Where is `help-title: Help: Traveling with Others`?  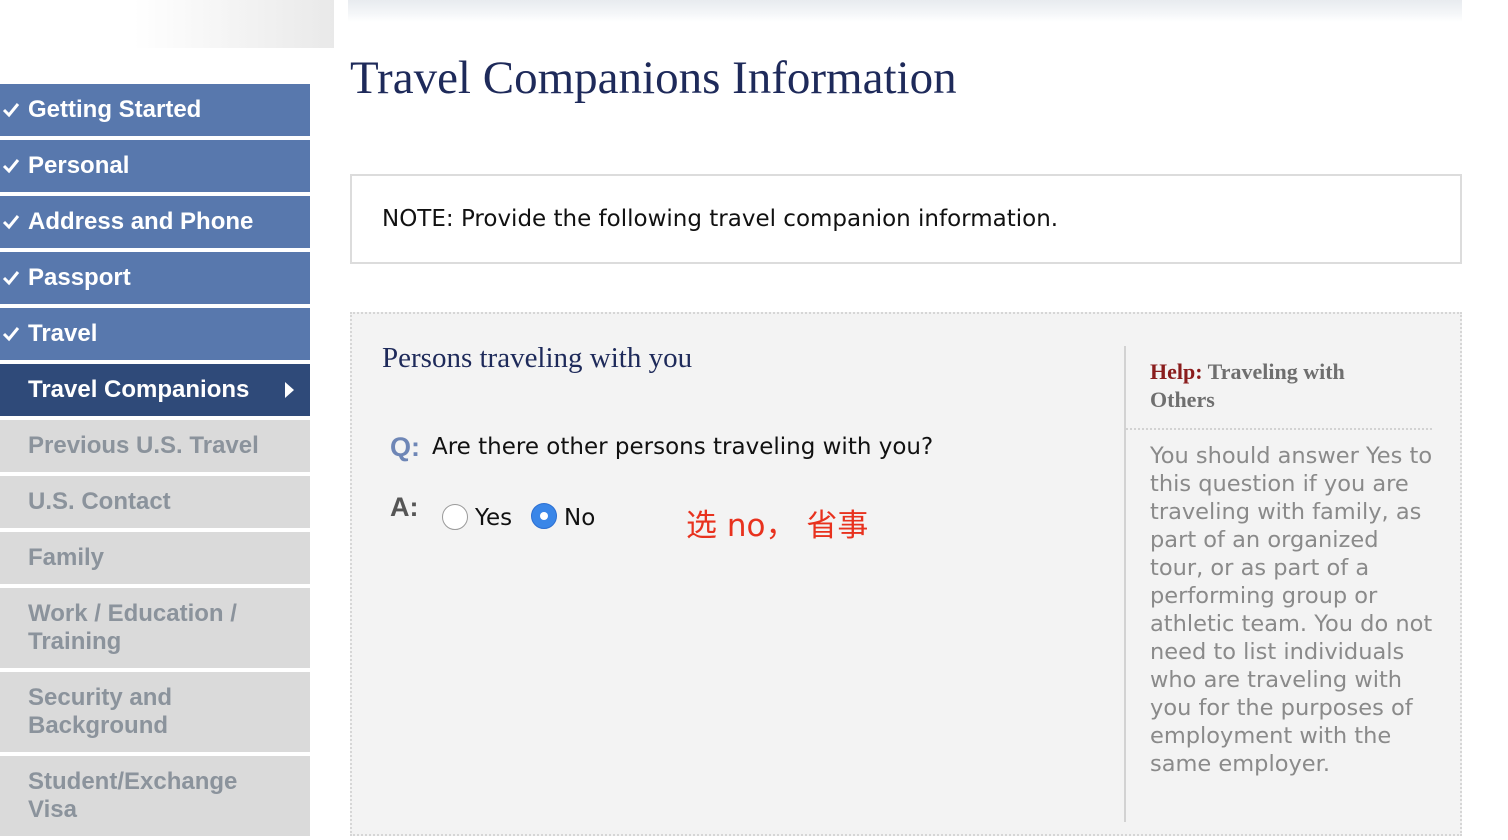 help-title: Help: Traveling with Others is located at coordinates (1275, 386).